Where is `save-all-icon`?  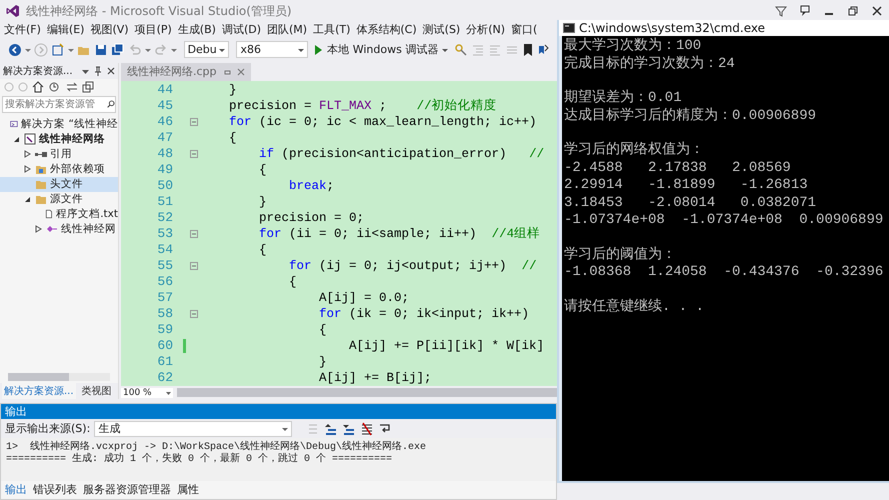
save-all-icon is located at coordinates (117, 49).